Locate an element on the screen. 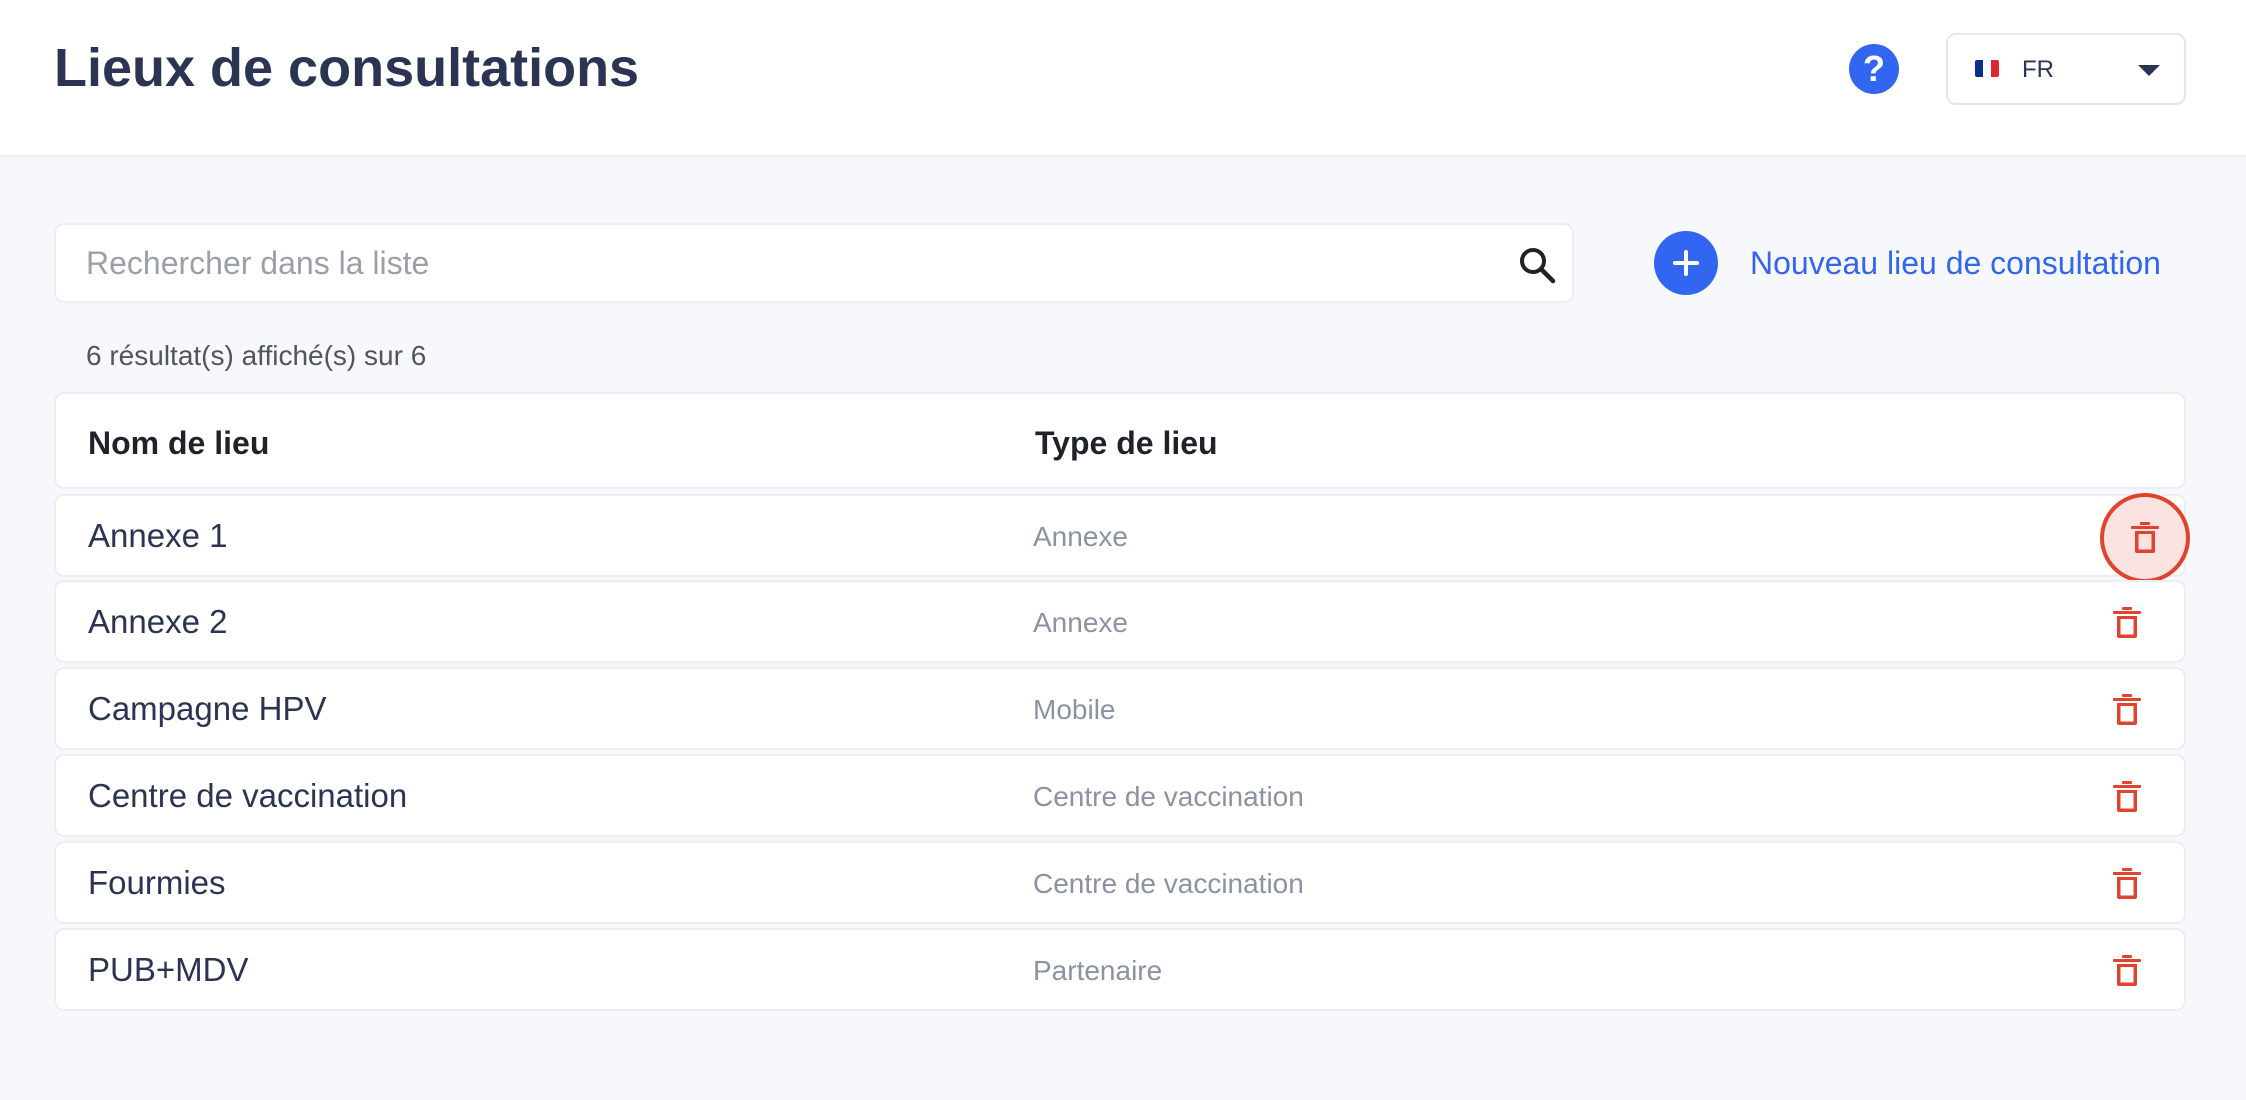 This screenshot has width=2246, height=1100. table-row: Campagne HPV Mobile is located at coordinates (1120, 708).